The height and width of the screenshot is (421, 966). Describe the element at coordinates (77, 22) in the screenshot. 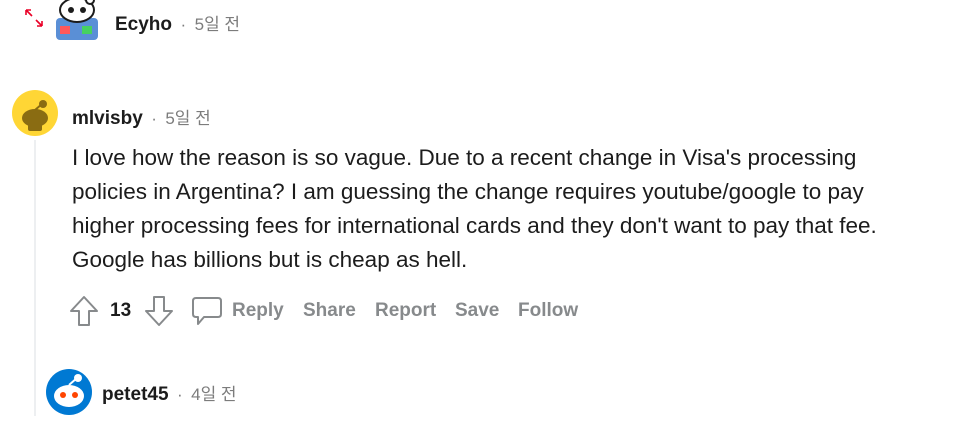

I see `avatar-ecyho` at that location.